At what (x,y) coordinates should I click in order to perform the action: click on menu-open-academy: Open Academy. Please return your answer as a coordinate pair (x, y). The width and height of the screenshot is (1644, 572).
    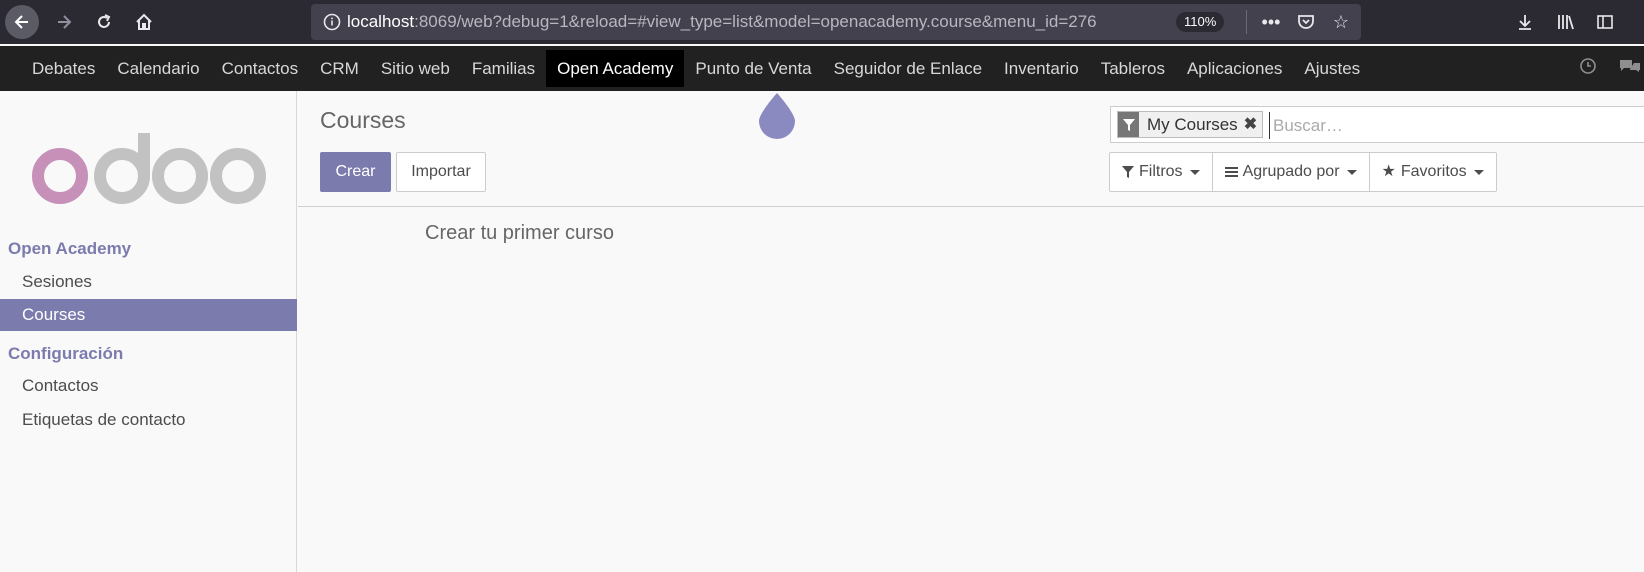
    Looking at the image, I should click on (615, 68).